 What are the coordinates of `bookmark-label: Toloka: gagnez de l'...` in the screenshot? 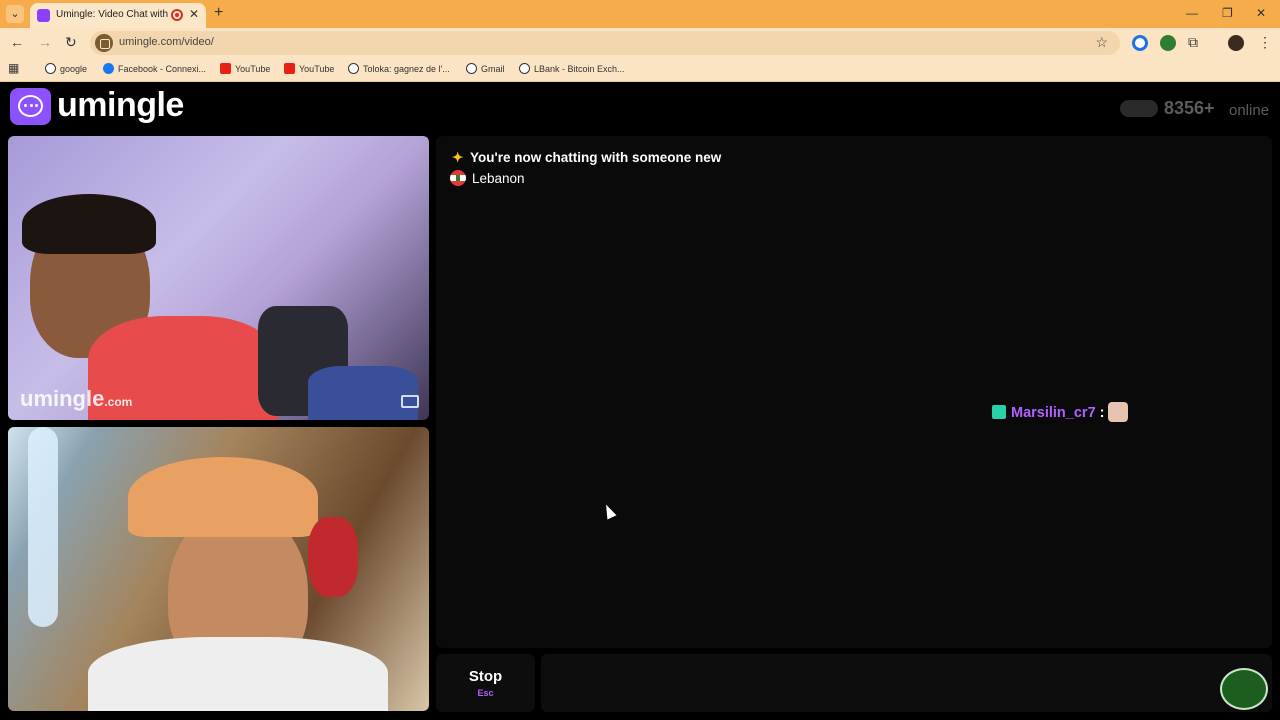 It's located at (406, 69).